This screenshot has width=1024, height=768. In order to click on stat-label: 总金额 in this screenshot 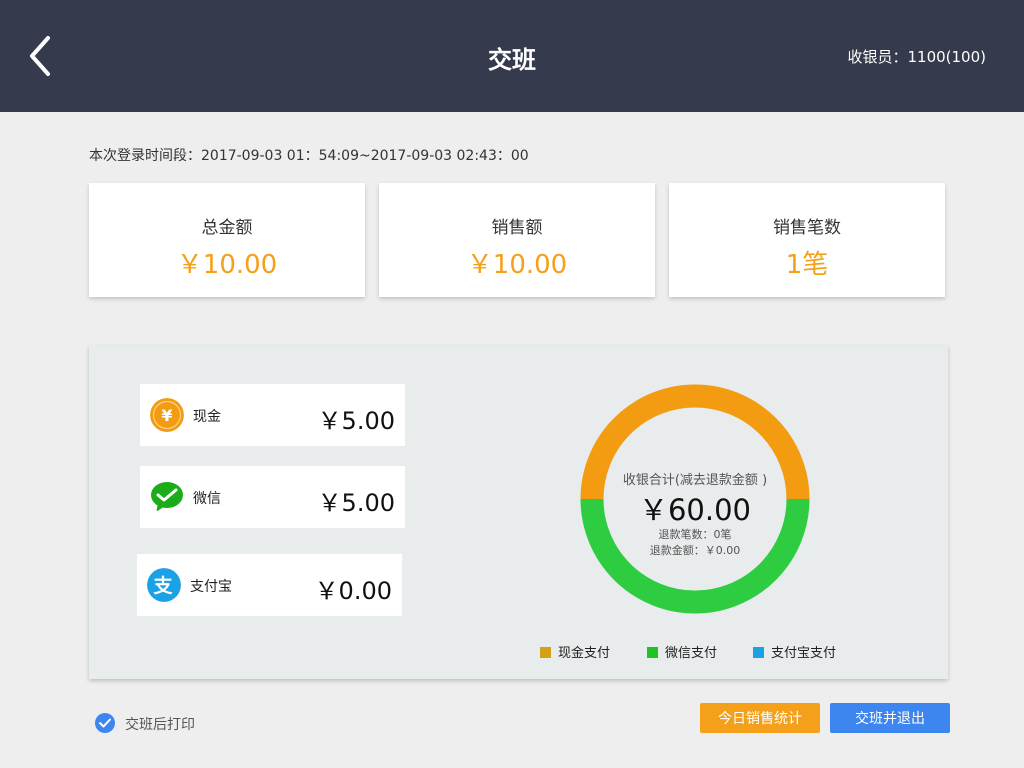, I will do `click(227, 228)`.